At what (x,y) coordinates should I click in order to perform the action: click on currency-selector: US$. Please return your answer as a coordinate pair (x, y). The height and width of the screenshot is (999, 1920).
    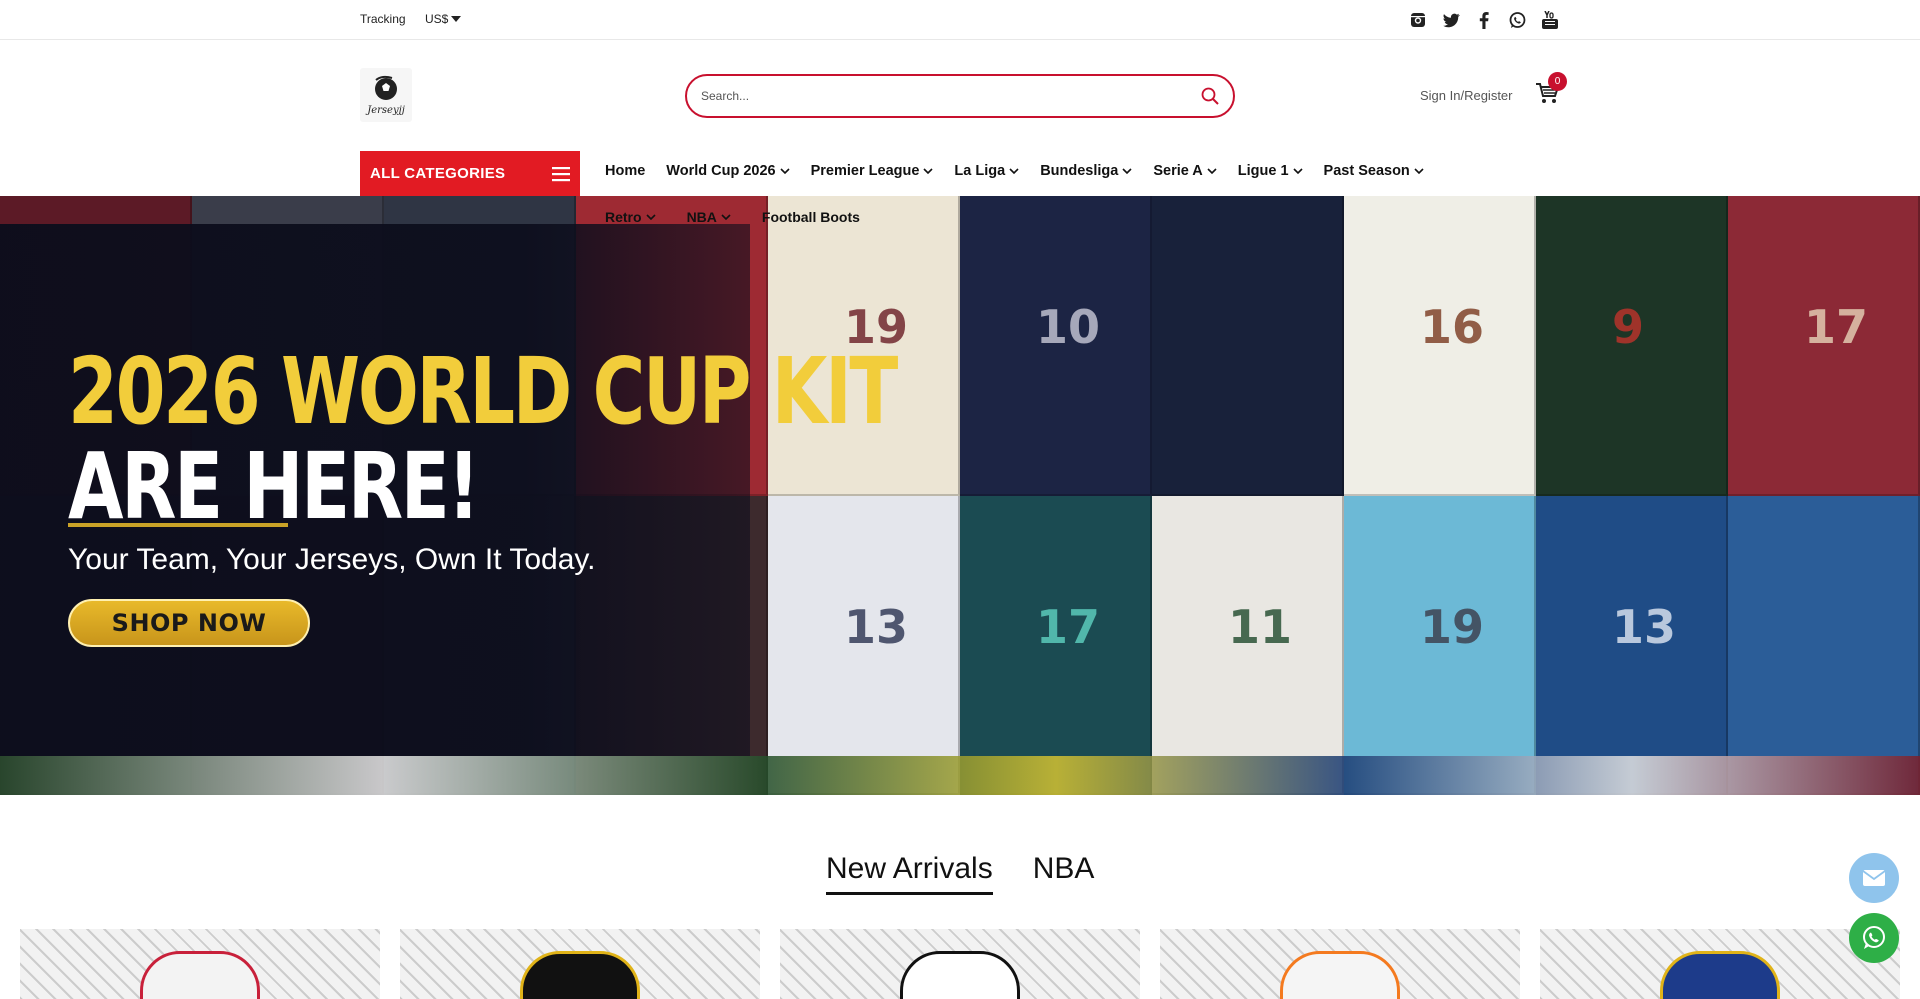
    Looking at the image, I should click on (443, 19).